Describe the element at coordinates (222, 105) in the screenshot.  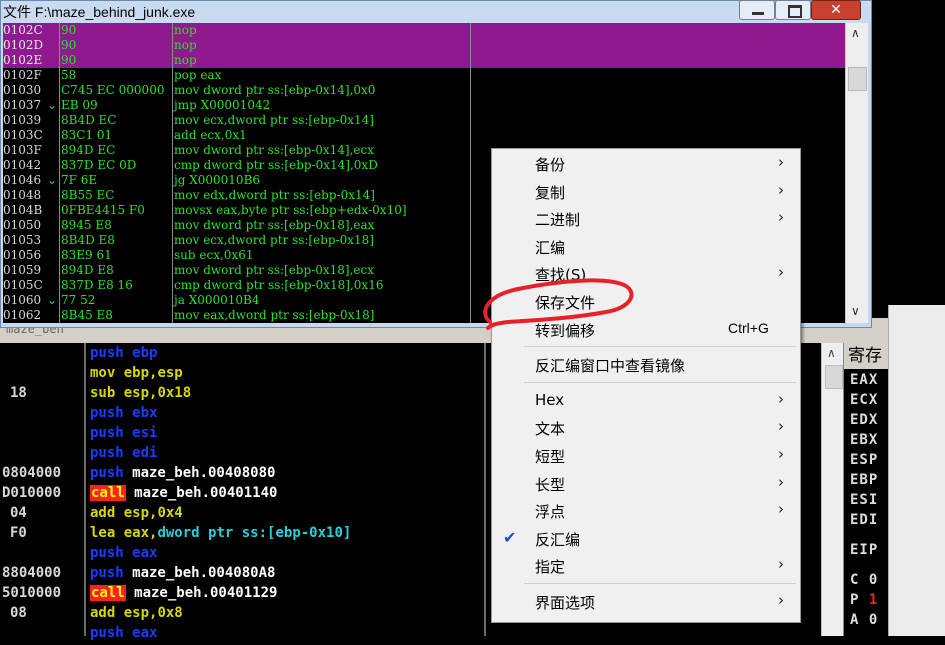
I see `row-instruction: jmp X00001042` at that location.